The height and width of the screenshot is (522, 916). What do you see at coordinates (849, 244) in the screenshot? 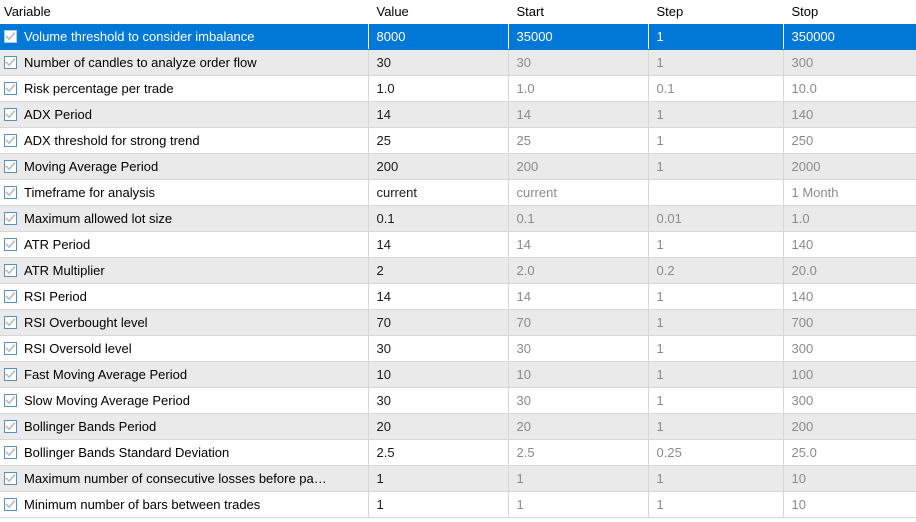
I see `cell-stop: 140` at bounding box center [849, 244].